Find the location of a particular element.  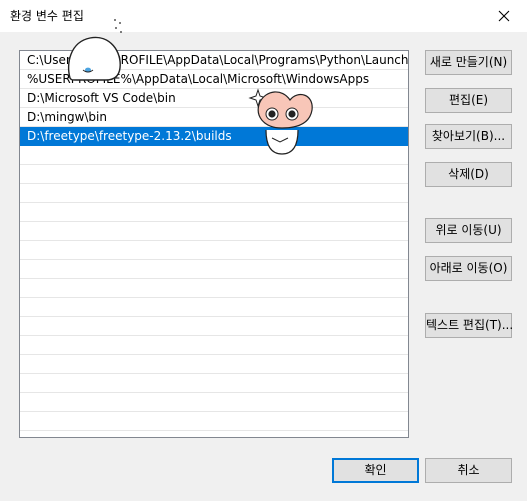

peach-character-sticker is located at coordinates (280, 121).